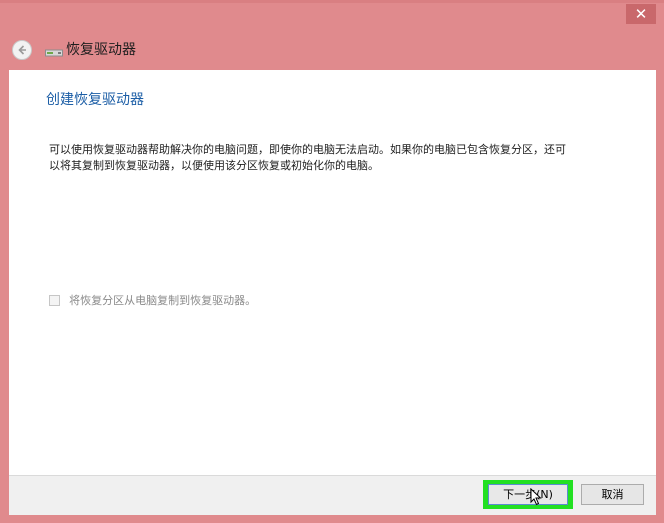  I want to click on copy-partition-checkbox, so click(54, 300).